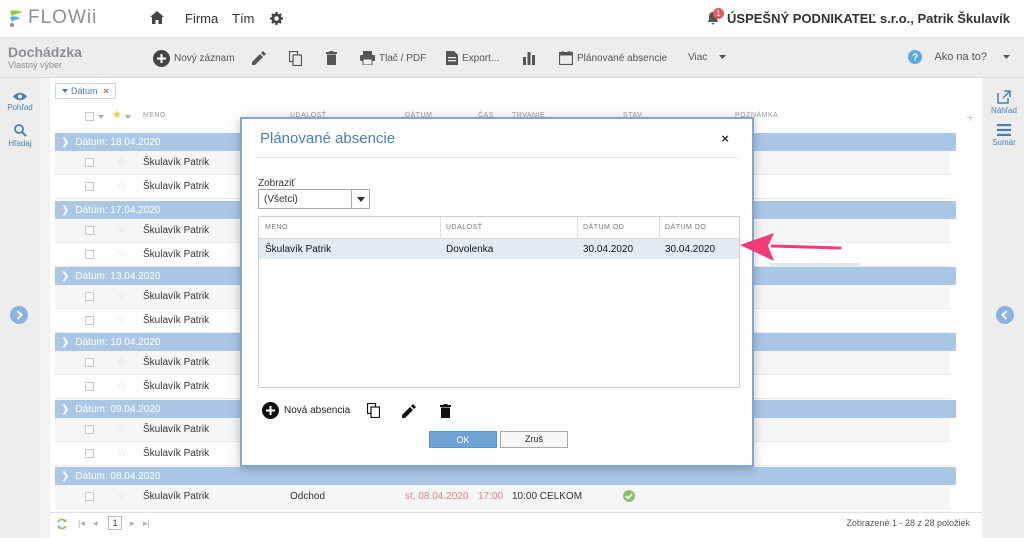 The width and height of the screenshot is (1024, 538). I want to click on home-icon, so click(157, 17).